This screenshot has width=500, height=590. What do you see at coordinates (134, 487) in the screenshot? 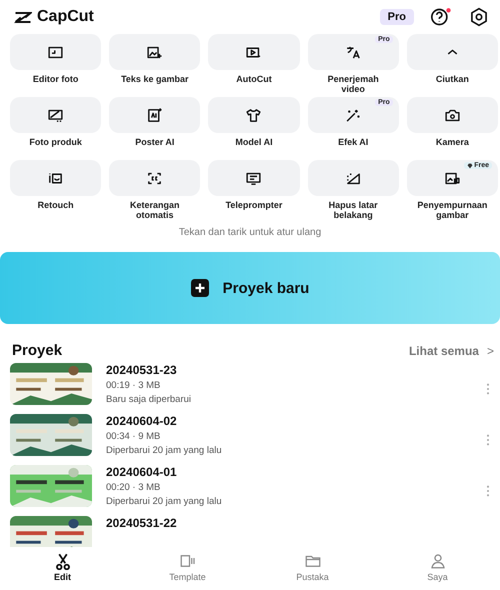
I see `project-meta: 00:20 · 3 MB` at bounding box center [134, 487].